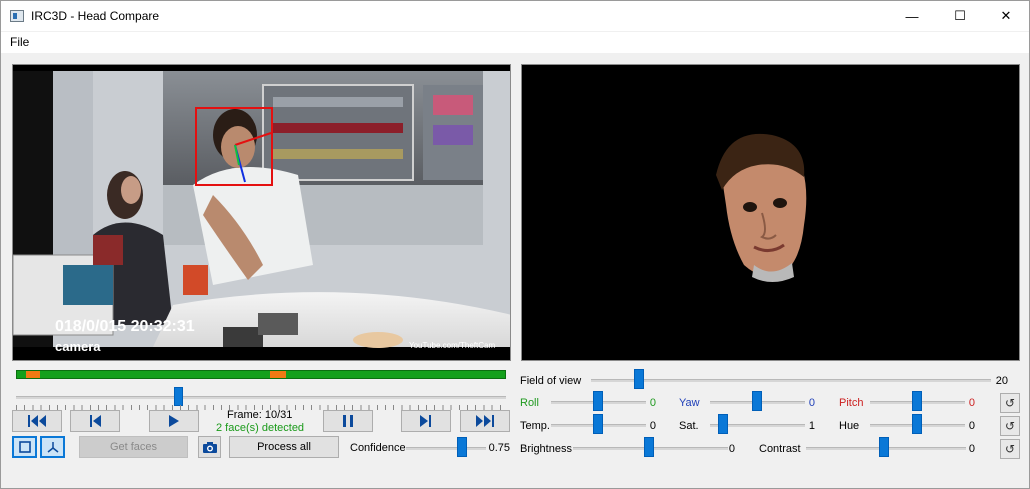 This screenshot has height=489, width=1030. Describe the element at coordinates (639, 379) in the screenshot. I see `field-of-view-slider-handle` at that location.